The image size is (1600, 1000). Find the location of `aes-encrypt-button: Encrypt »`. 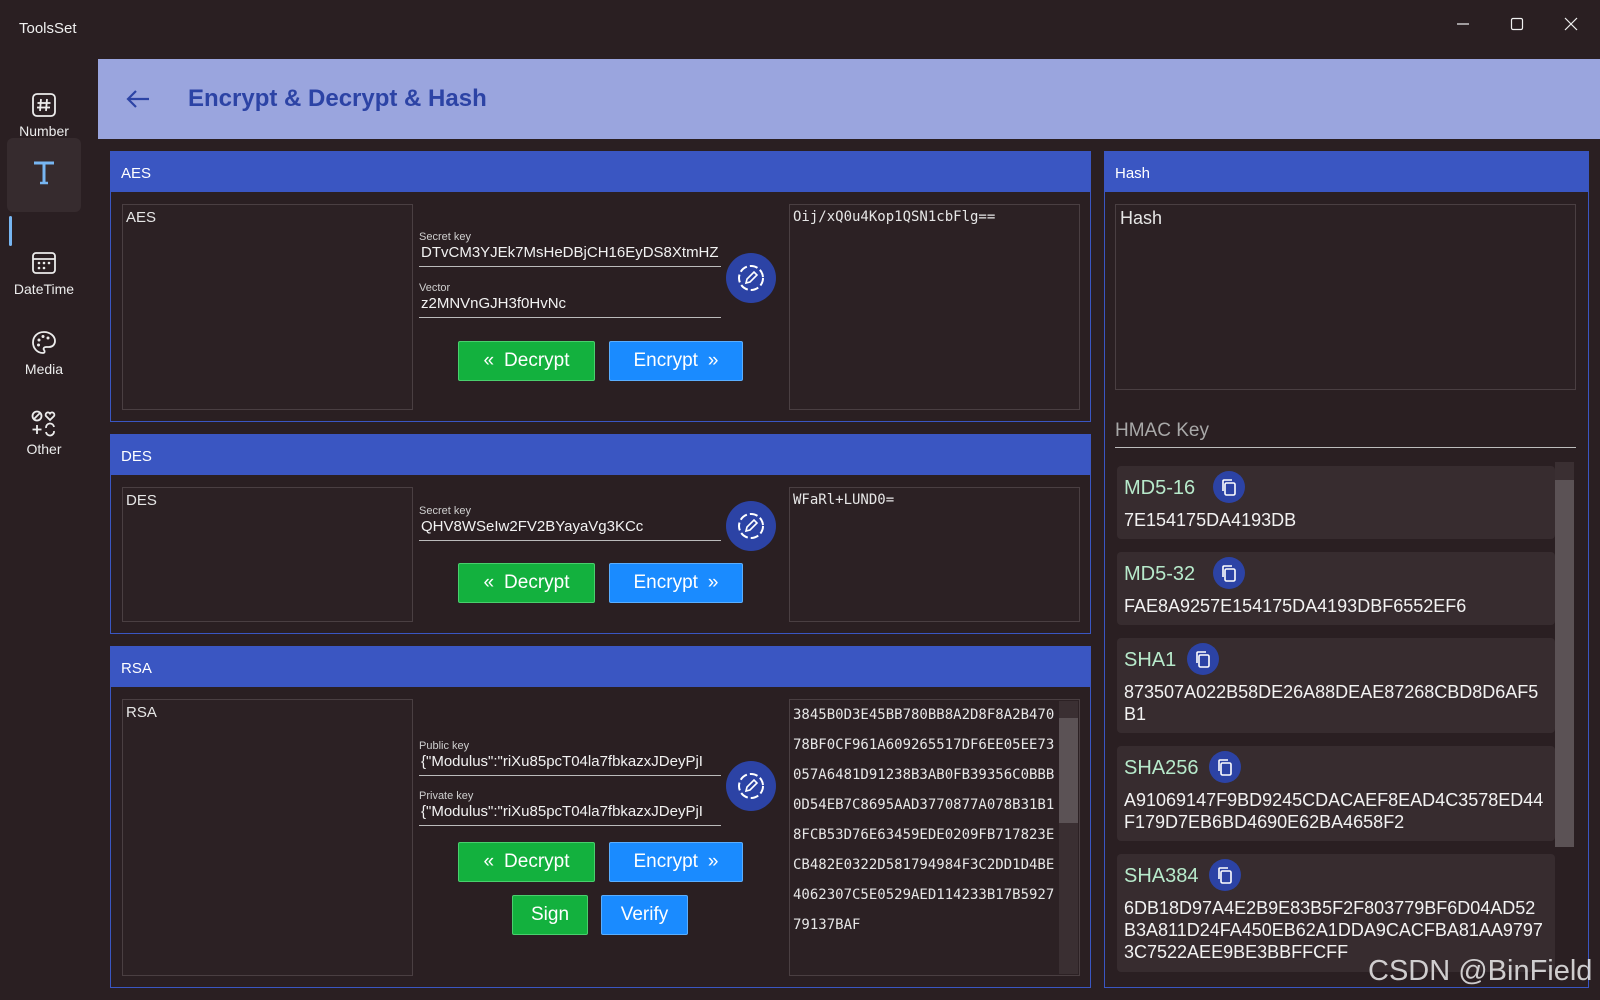

aes-encrypt-button: Encrypt » is located at coordinates (676, 361).